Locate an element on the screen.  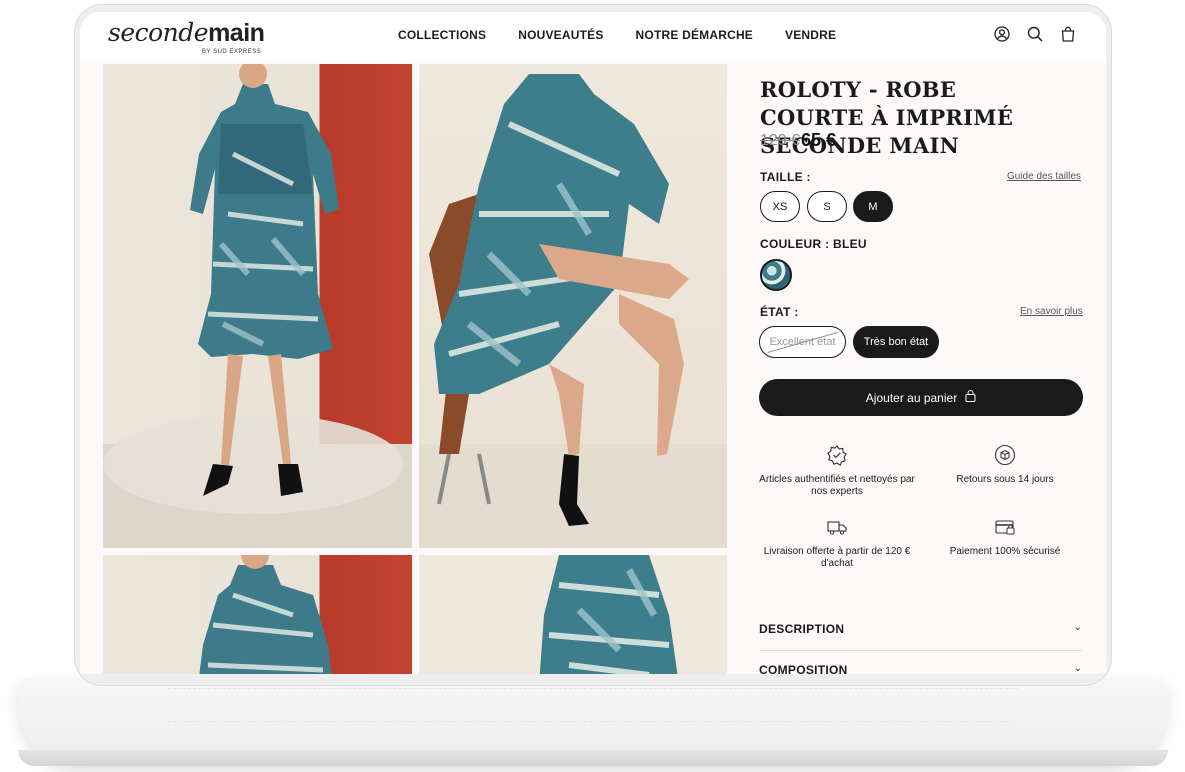
feature-returns-text: Retours sous 14 jours is located at coordinates (1005, 479).